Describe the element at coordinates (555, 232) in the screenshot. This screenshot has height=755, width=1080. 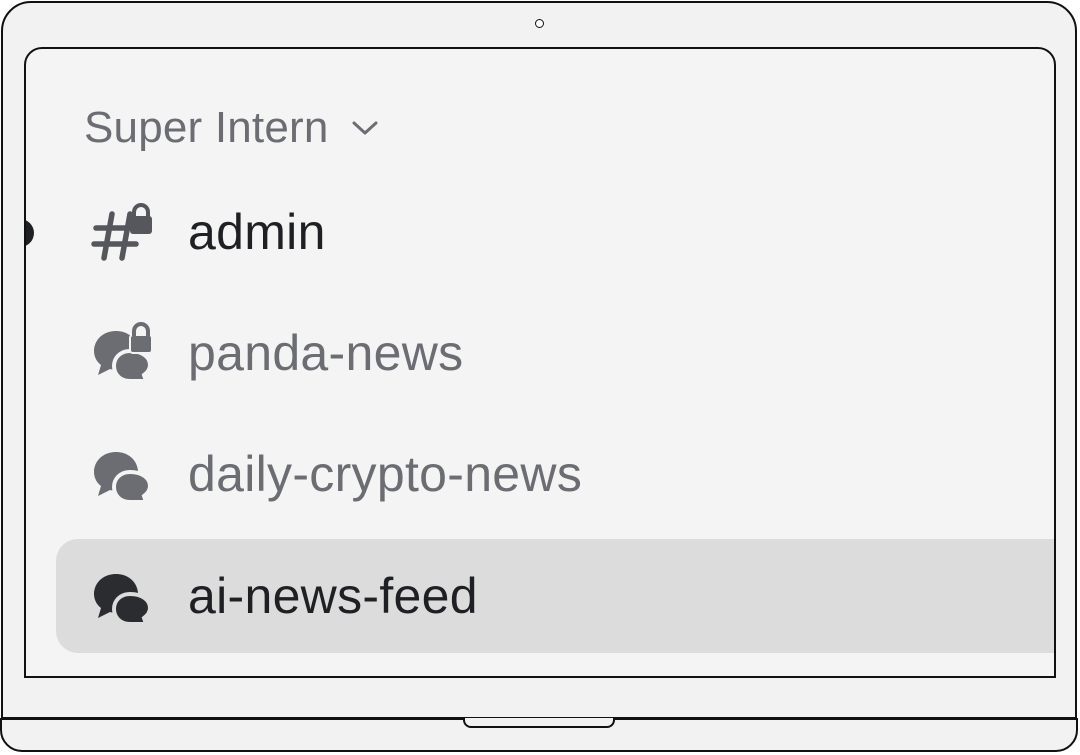
I see `channel-admin: admin` at that location.